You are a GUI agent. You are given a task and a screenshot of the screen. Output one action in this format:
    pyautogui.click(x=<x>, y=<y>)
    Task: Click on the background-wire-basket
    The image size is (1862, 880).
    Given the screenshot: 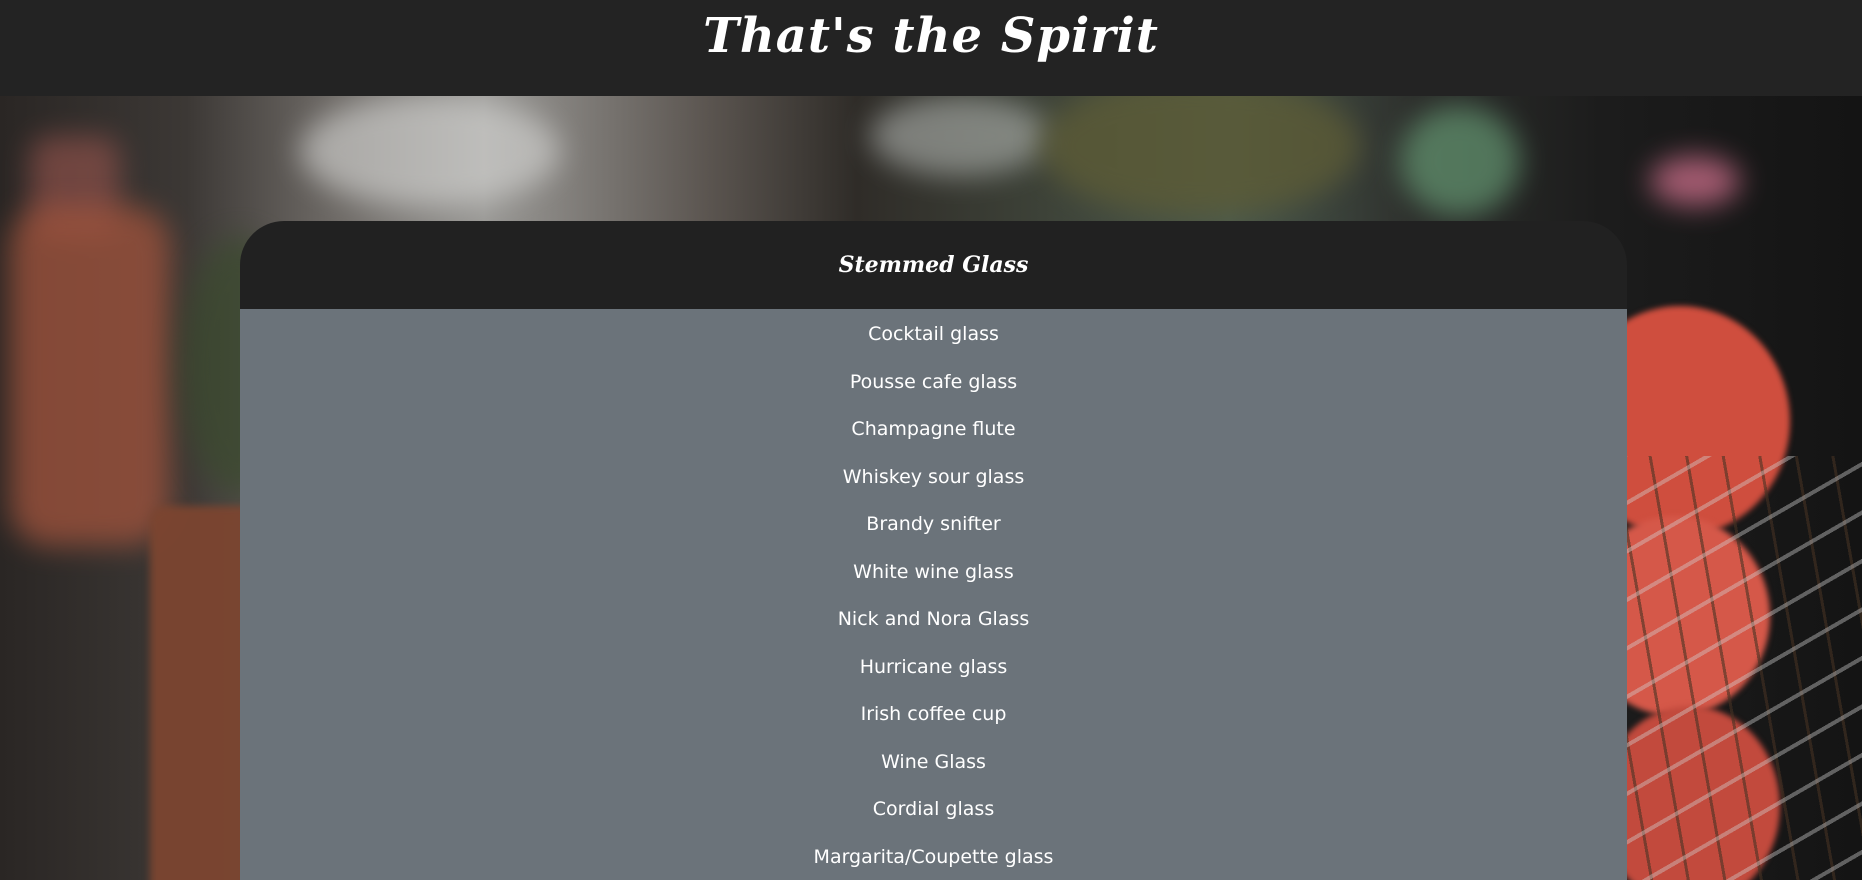 What is the action you would take?
    pyautogui.click(x=1741, y=668)
    